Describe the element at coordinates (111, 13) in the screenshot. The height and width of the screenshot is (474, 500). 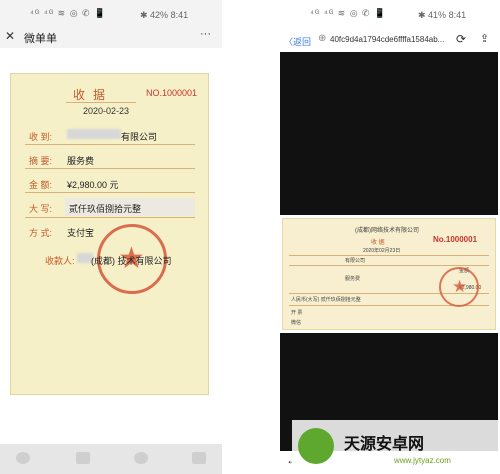
I see `status-bar: ⁴ᴳ ⁴ᴳ ≋ ◎ ✆ 📱 ✱ 42% 8:41` at that location.